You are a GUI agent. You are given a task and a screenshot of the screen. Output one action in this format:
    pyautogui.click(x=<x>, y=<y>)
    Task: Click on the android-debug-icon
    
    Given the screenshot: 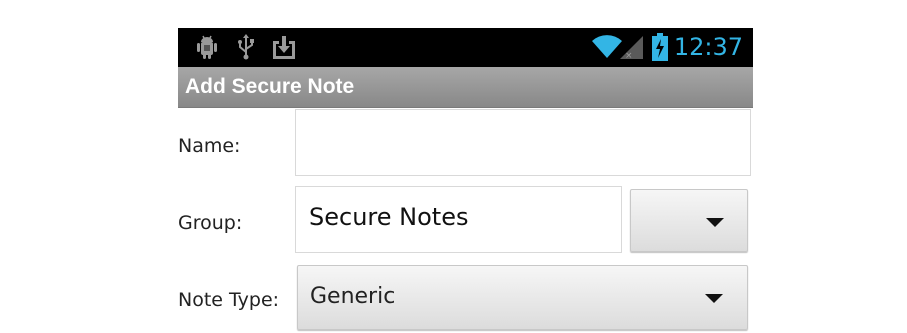 What is the action you would take?
    pyautogui.click(x=207, y=49)
    